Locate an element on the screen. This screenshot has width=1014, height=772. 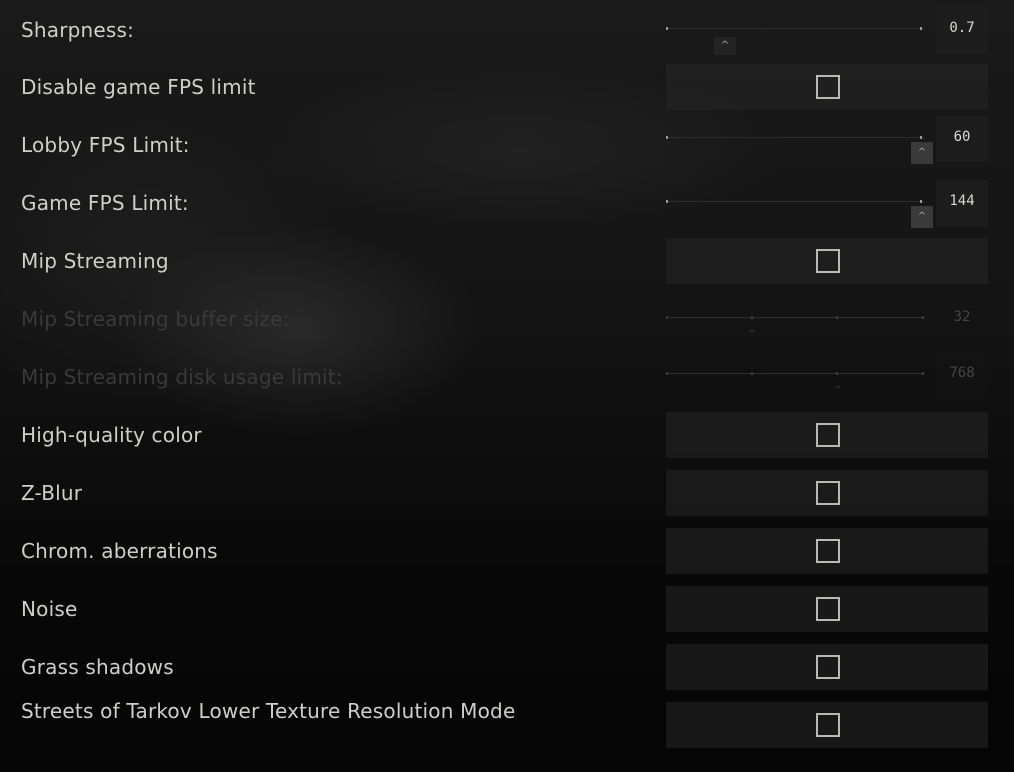
setting-row-chrom-aberrations: Chrom. aberrations is located at coordinates (507, 551).